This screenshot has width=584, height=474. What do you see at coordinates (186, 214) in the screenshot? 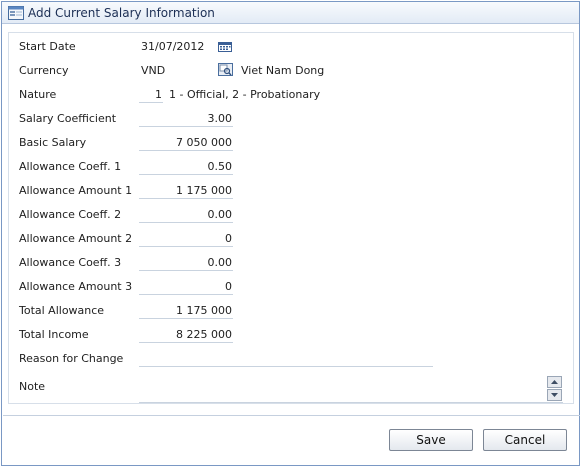
I see `allowance-coeff-2-input: 0.00` at bounding box center [186, 214].